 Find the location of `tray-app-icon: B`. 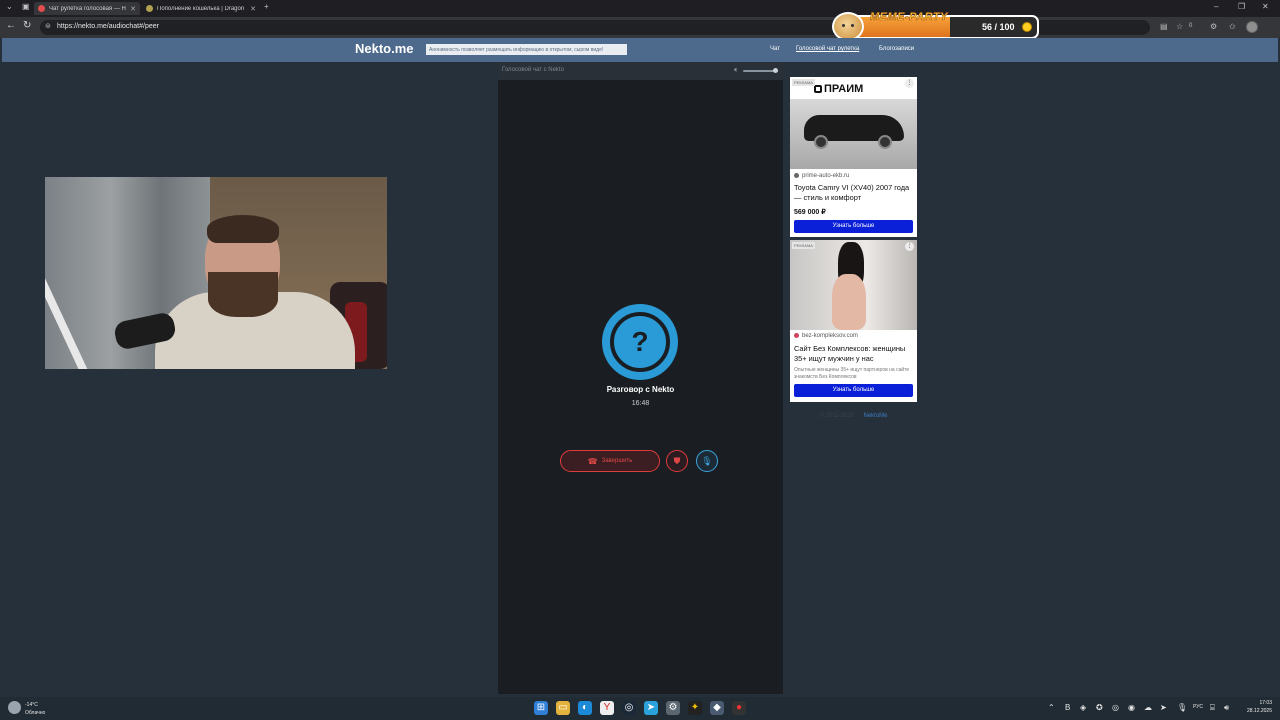

tray-app-icon: B is located at coordinates (1067, 707).